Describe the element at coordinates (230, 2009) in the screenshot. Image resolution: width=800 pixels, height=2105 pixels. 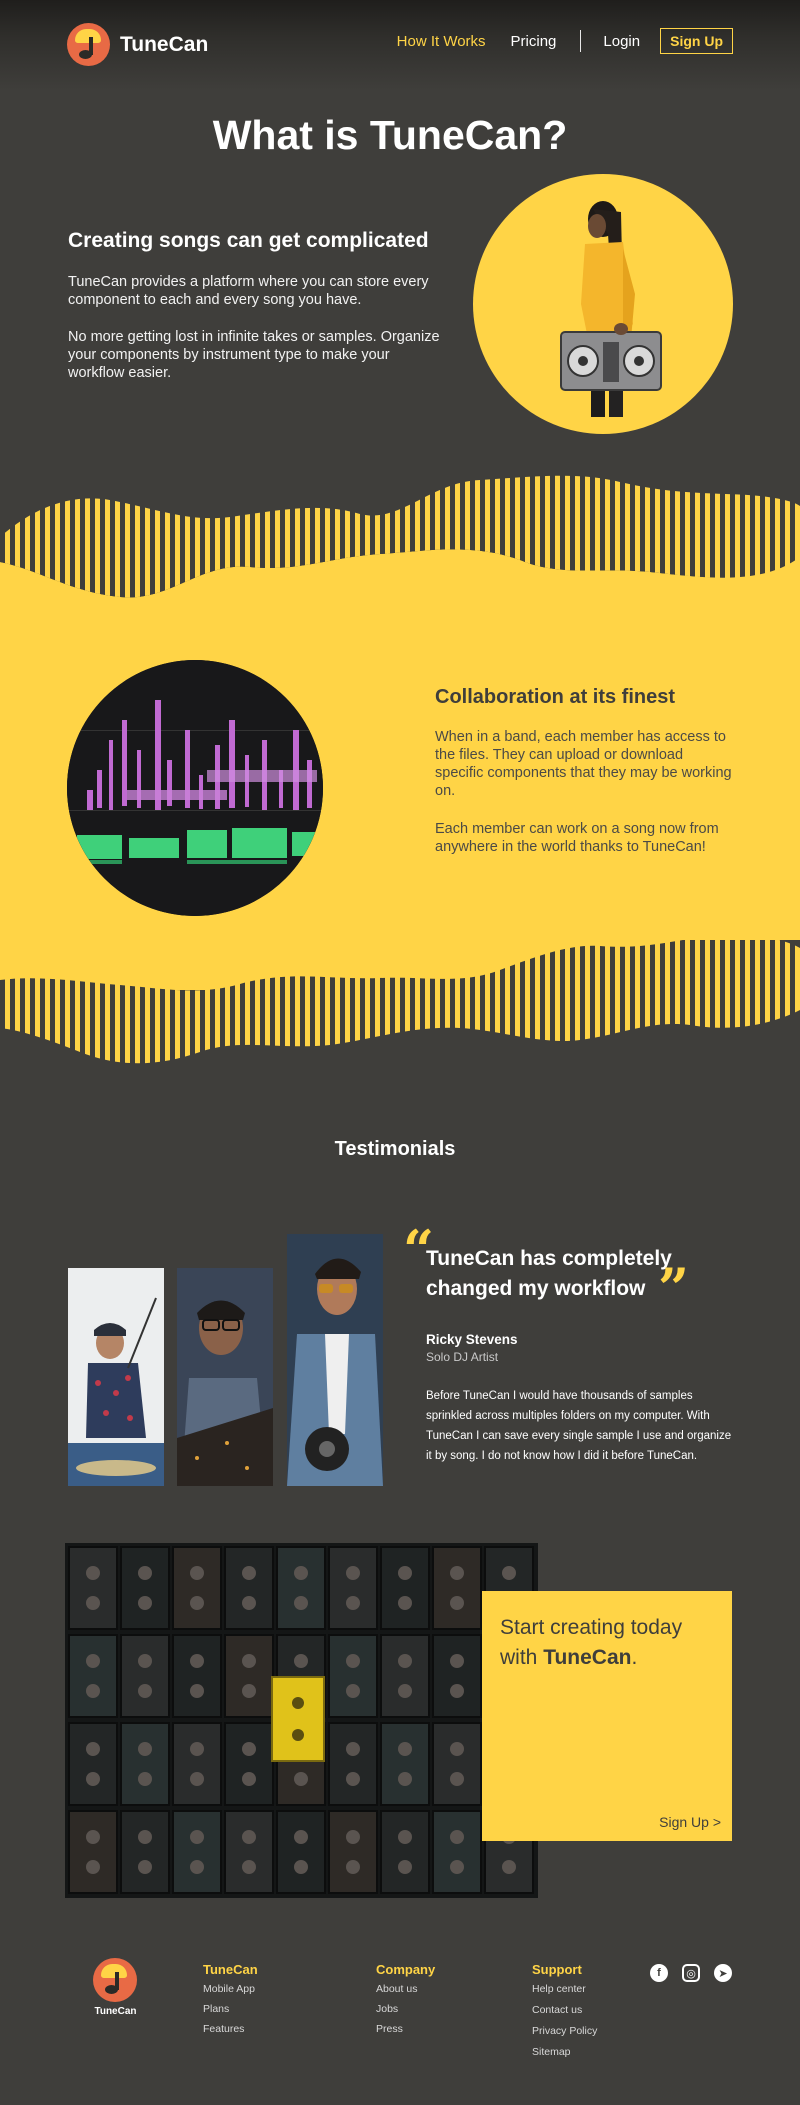
I see `footer-link-plans: Plans` at that location.